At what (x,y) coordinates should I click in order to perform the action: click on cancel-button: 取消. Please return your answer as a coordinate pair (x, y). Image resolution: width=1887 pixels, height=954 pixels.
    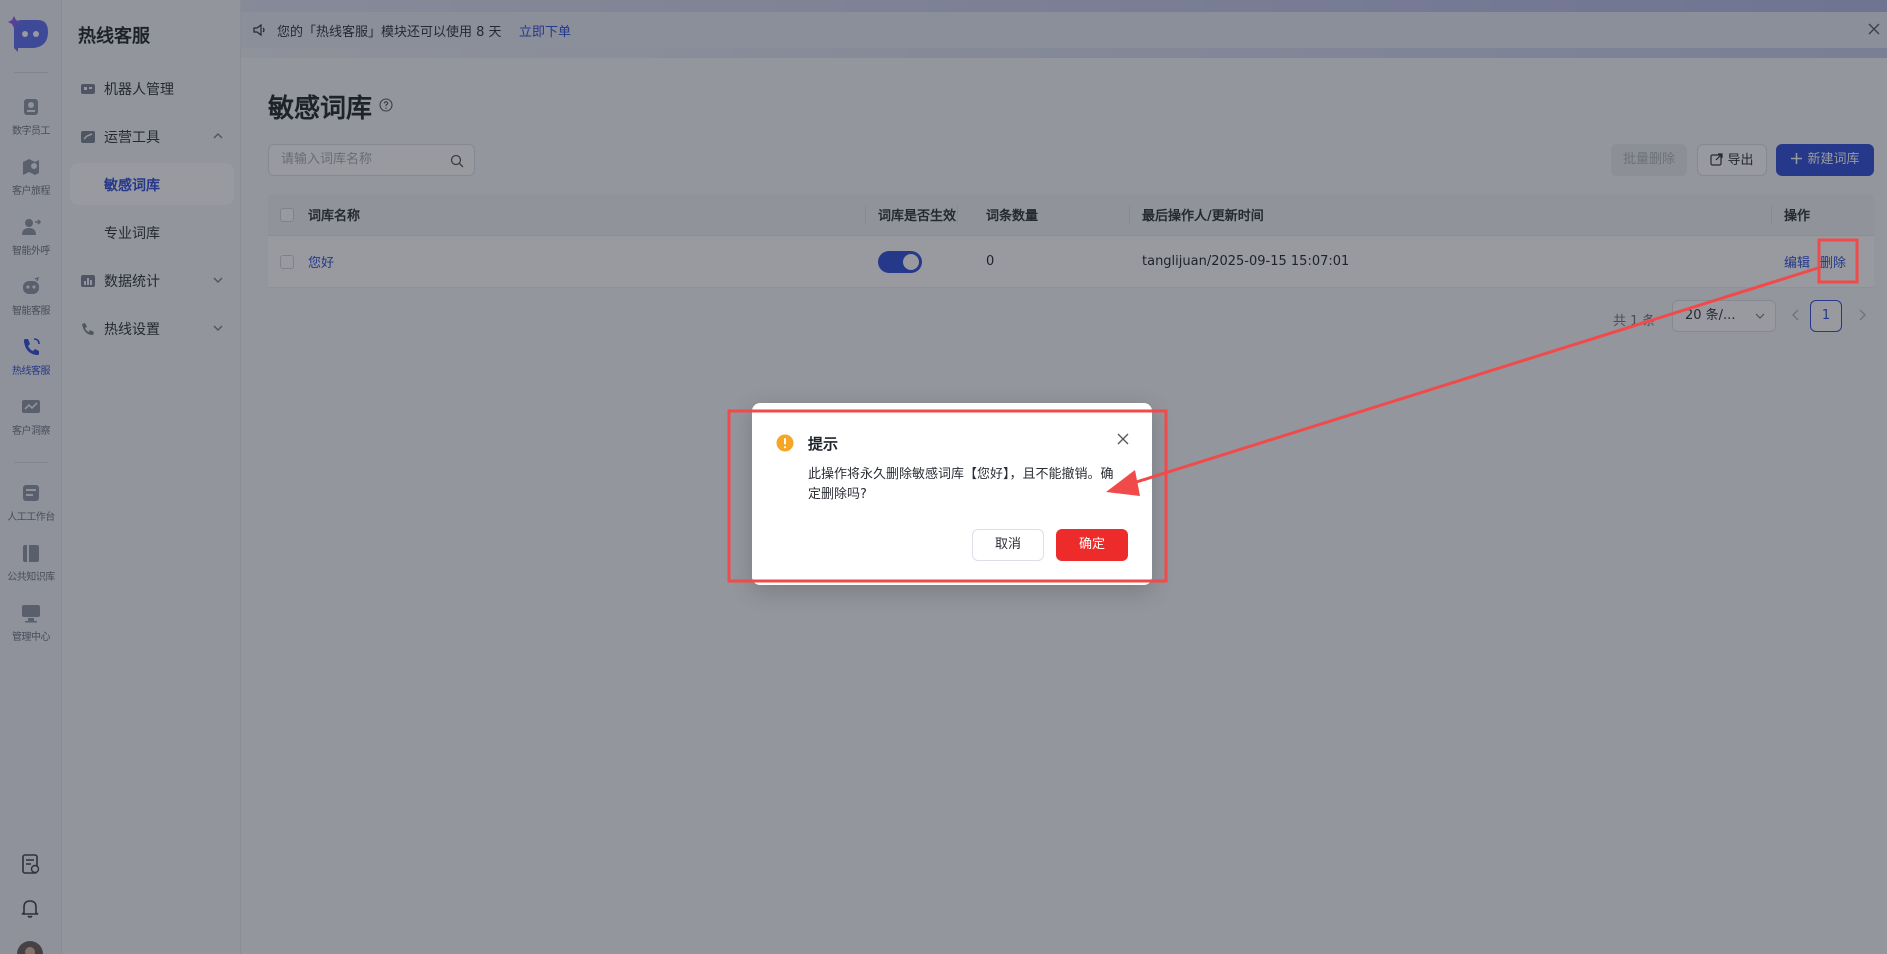
    Looking at the image, I should click on (1008, 545).